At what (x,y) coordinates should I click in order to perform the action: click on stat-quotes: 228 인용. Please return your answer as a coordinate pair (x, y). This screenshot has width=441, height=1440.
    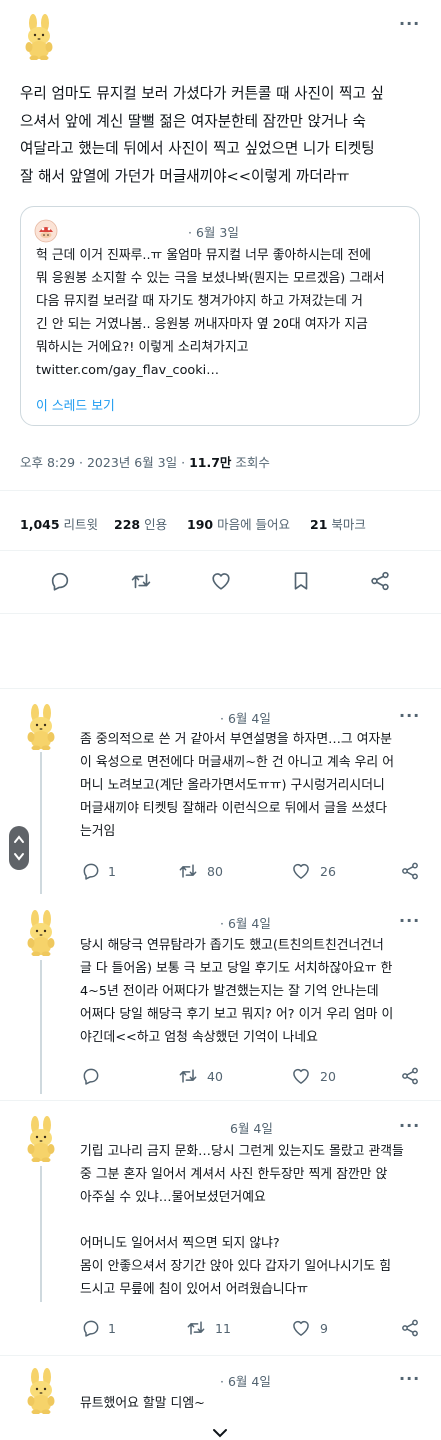
    Looking at the image, I should click on (140, 523).